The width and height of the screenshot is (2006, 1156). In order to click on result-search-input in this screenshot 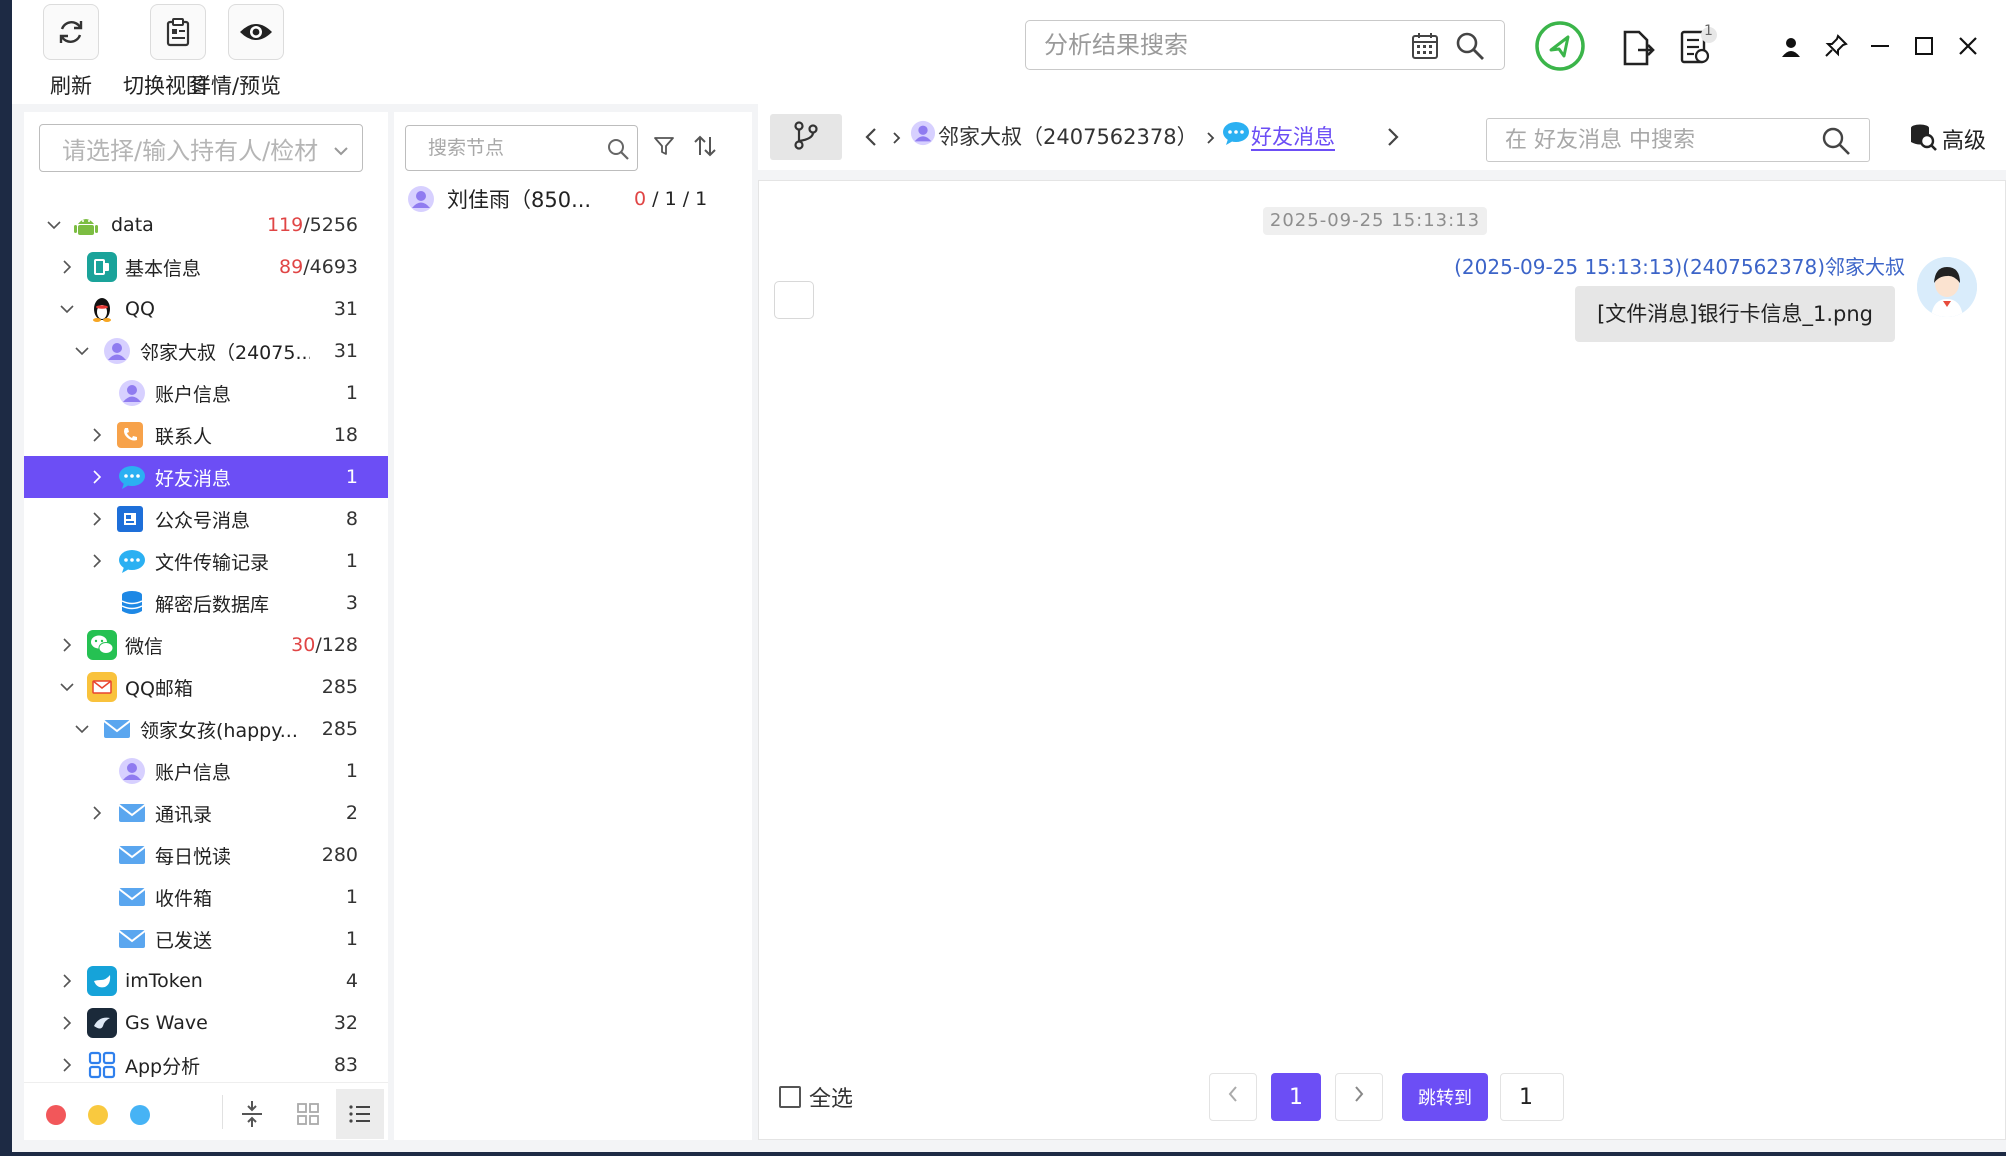, I will do `click(1224, 45)`.